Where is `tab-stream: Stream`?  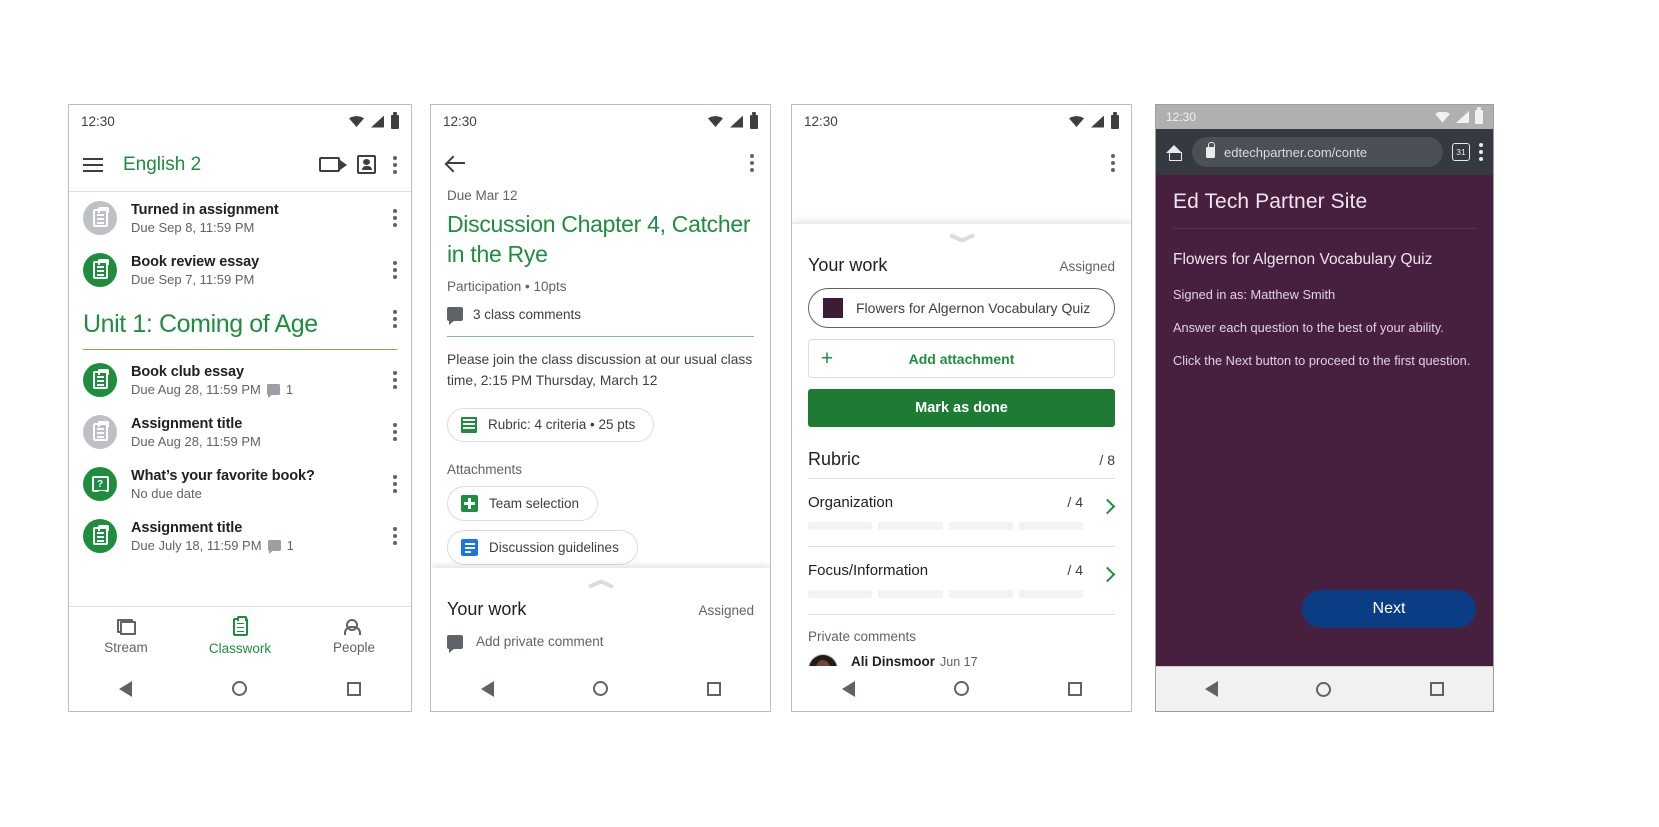 tab-stream: Stream is located at coordinates (126, 636).